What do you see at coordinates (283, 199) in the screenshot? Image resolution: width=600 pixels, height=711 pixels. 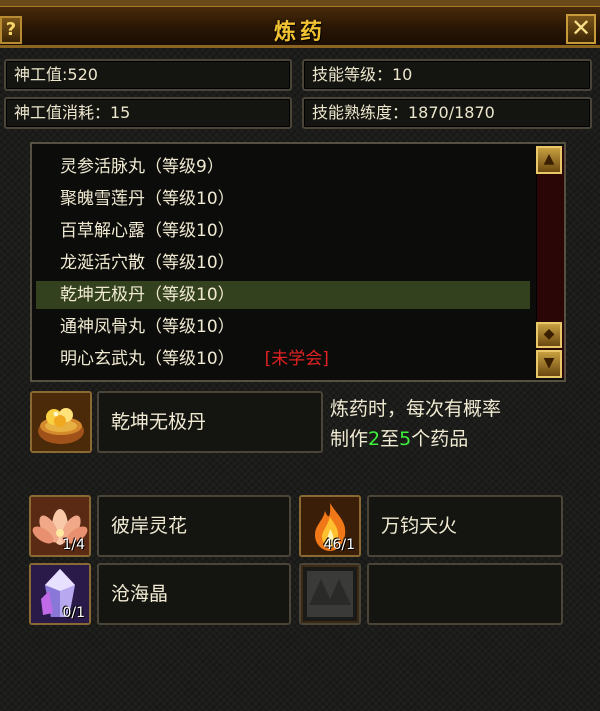 I see `recipe-item: 聚魄雪莲丹（等级10）` at bounding box center [283, 199].